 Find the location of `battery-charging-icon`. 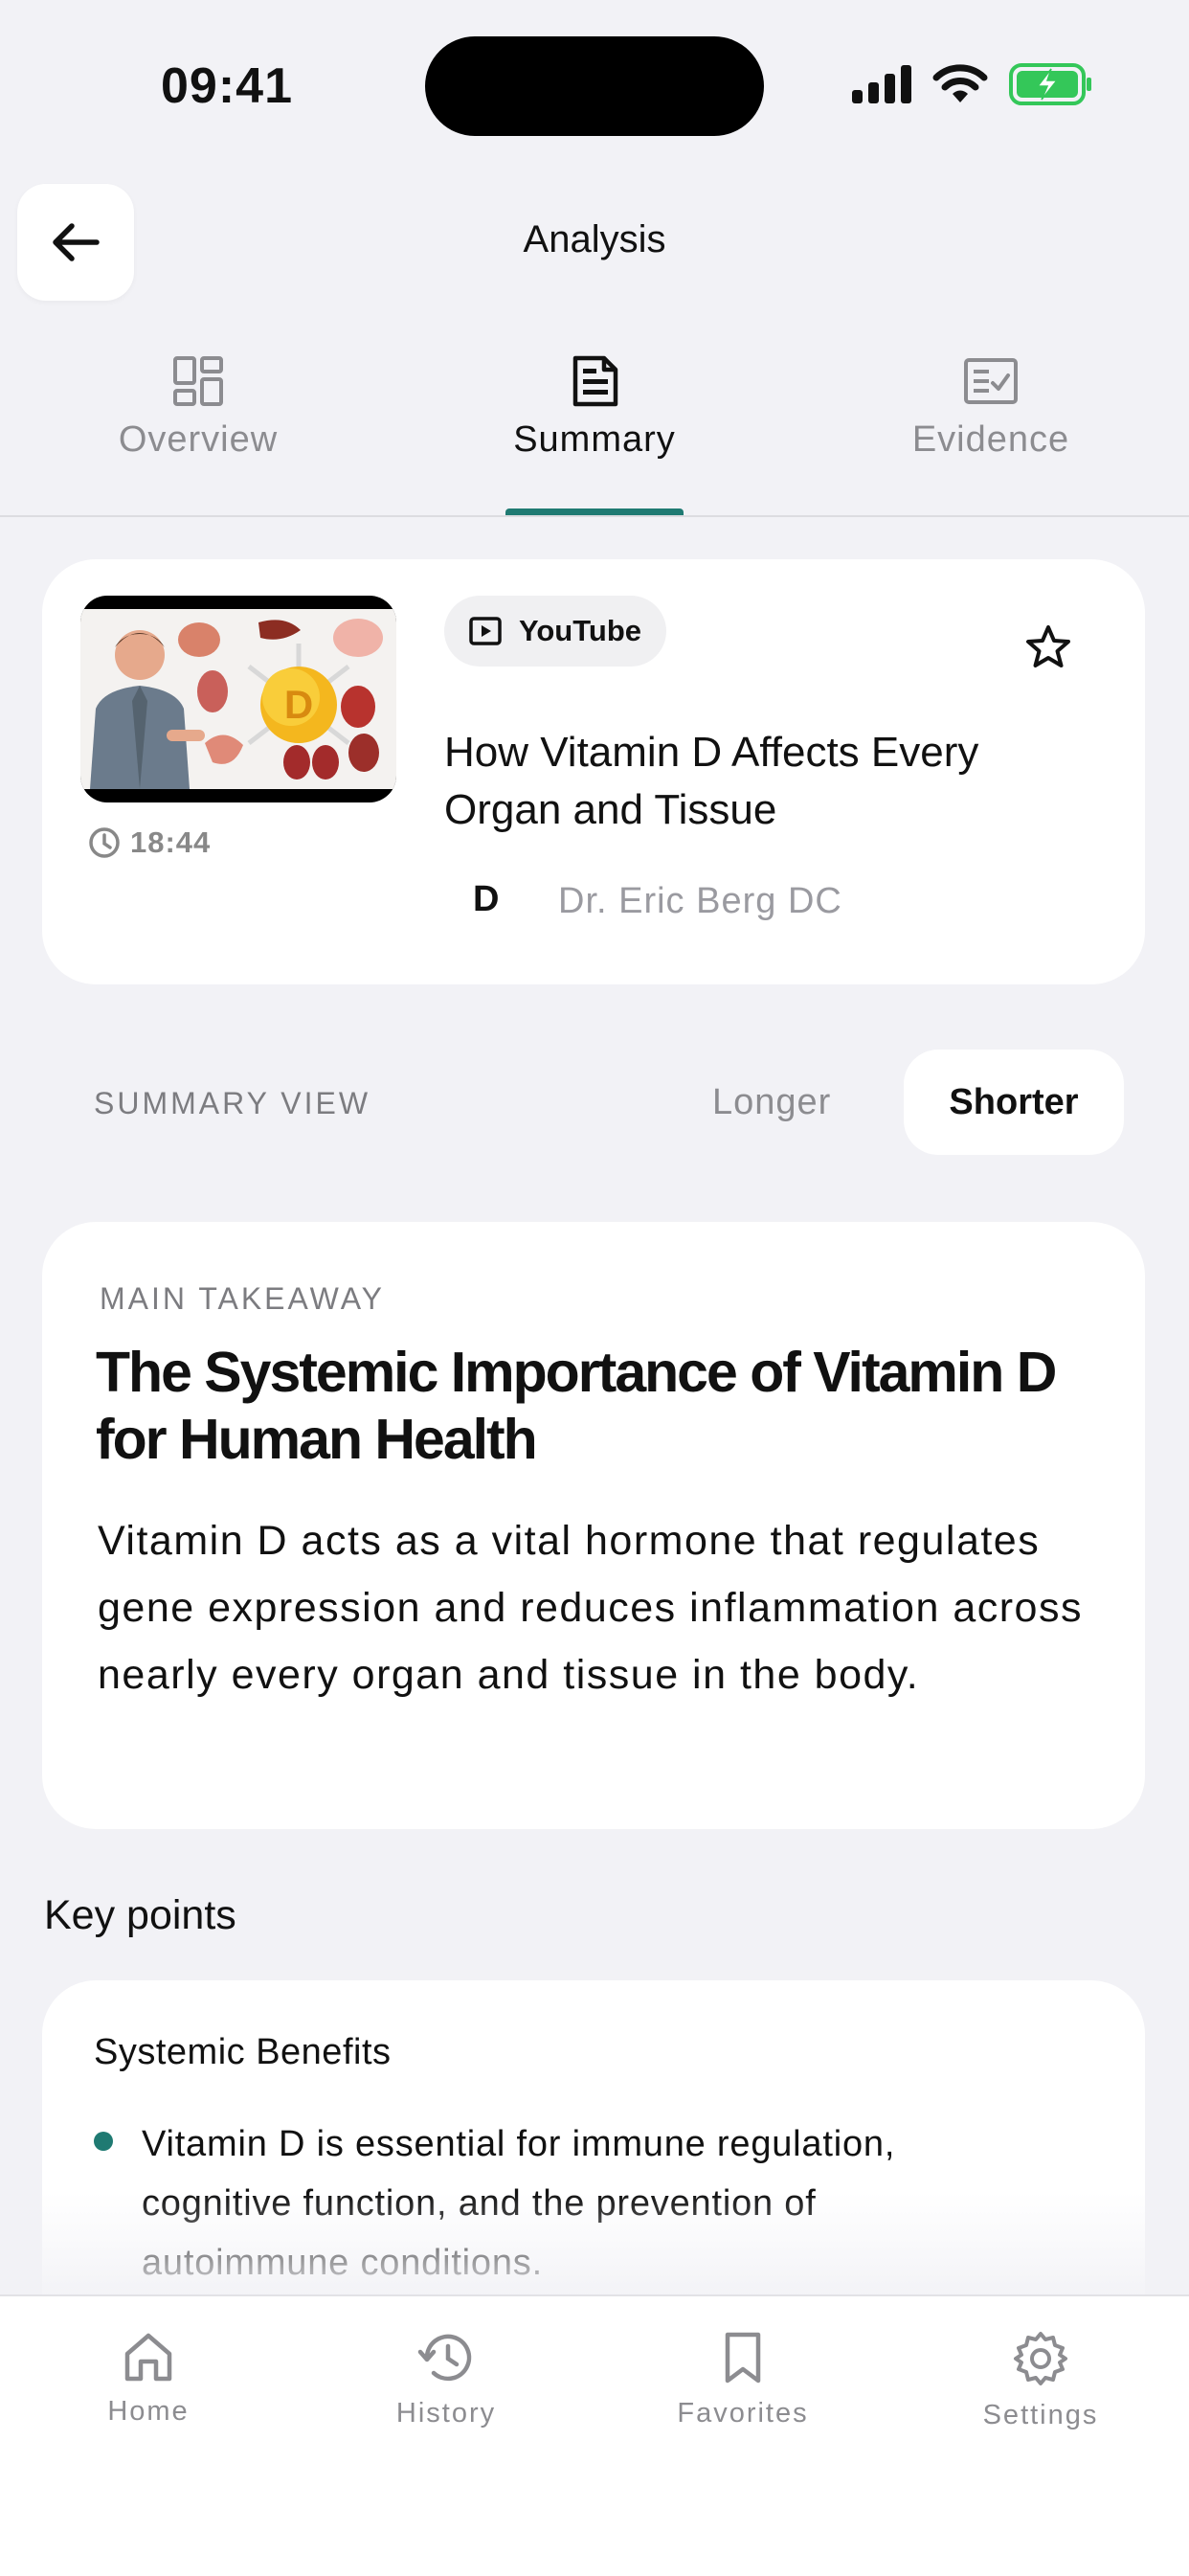

battery-charging-icon is located at coordinates (1050, 84).